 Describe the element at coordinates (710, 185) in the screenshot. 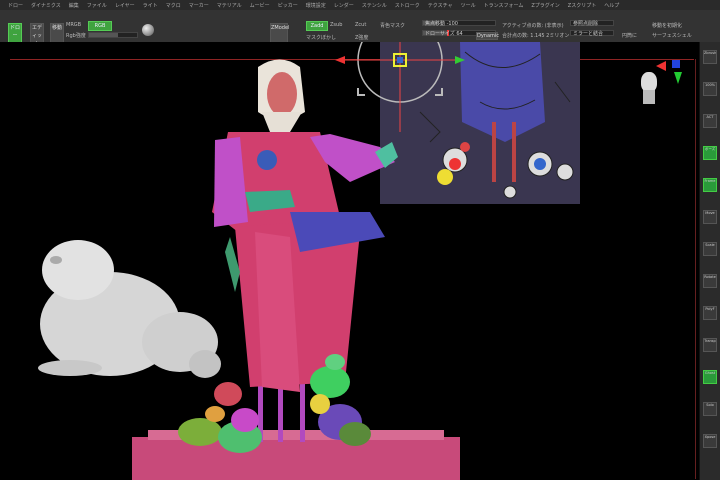

I see `shelf-button: Frame` at that location.